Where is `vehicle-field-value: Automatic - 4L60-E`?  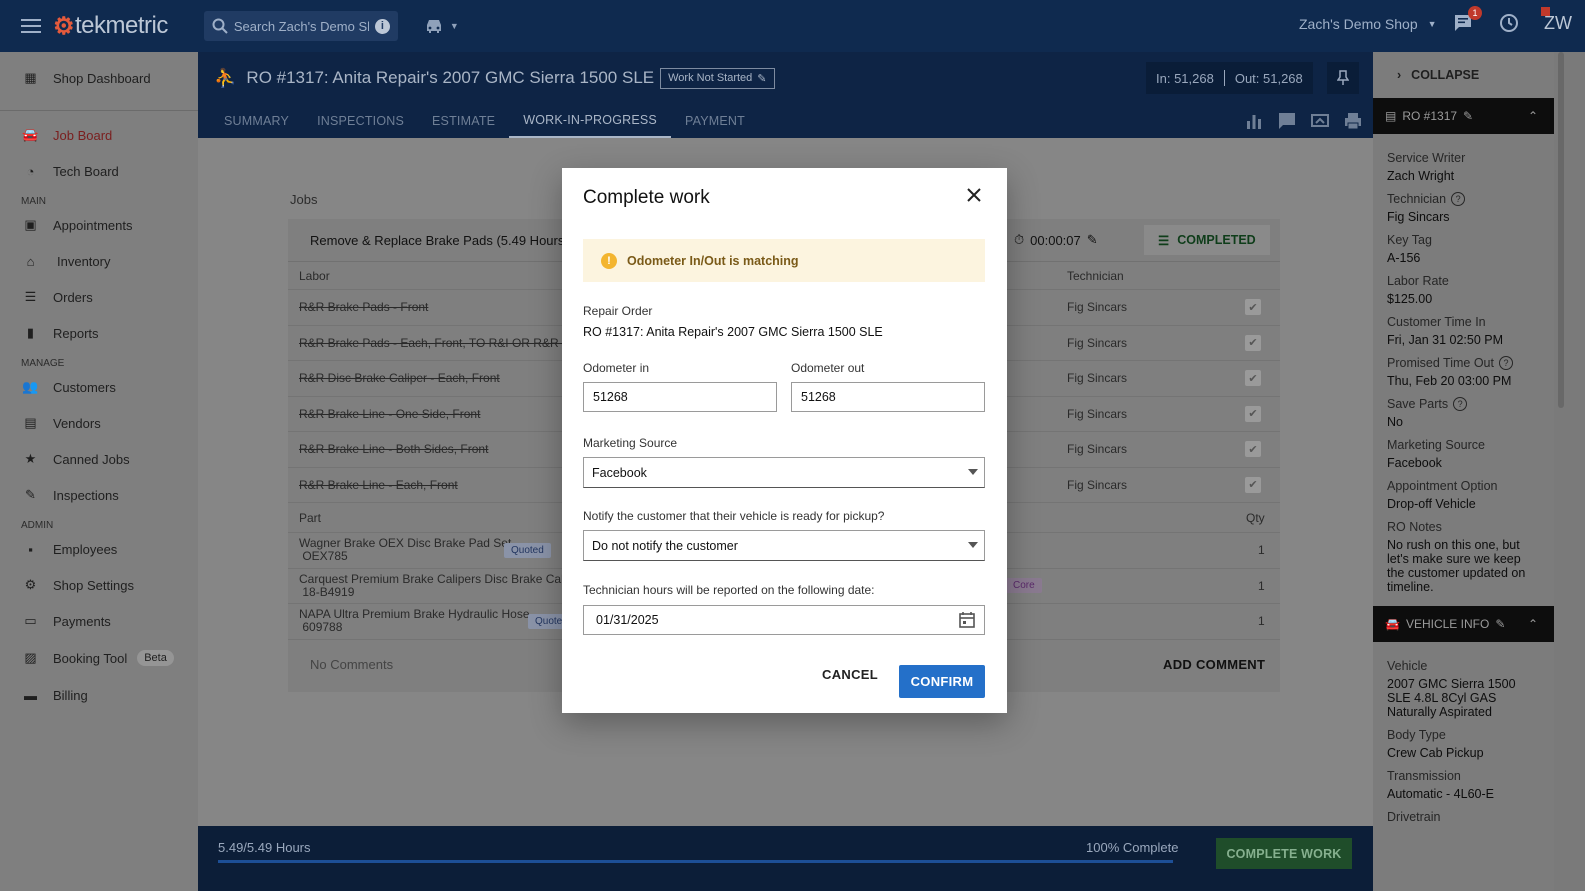
vehicle-field-value: Automatic - 4L60-E is located at coordinates (1440, 794).